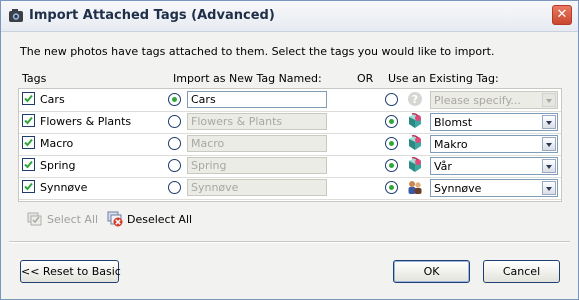  I want to click on tag-name: Macro, so click(57, 143).